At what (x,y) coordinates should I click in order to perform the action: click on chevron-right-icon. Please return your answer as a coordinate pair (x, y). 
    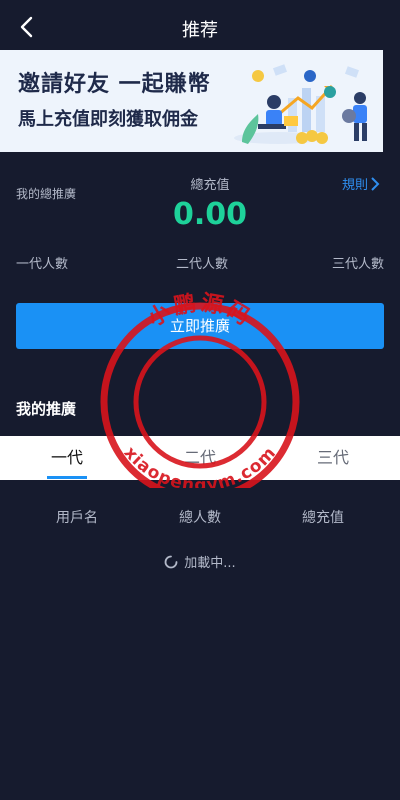
    Looking at the image, I should click on (375, 184).